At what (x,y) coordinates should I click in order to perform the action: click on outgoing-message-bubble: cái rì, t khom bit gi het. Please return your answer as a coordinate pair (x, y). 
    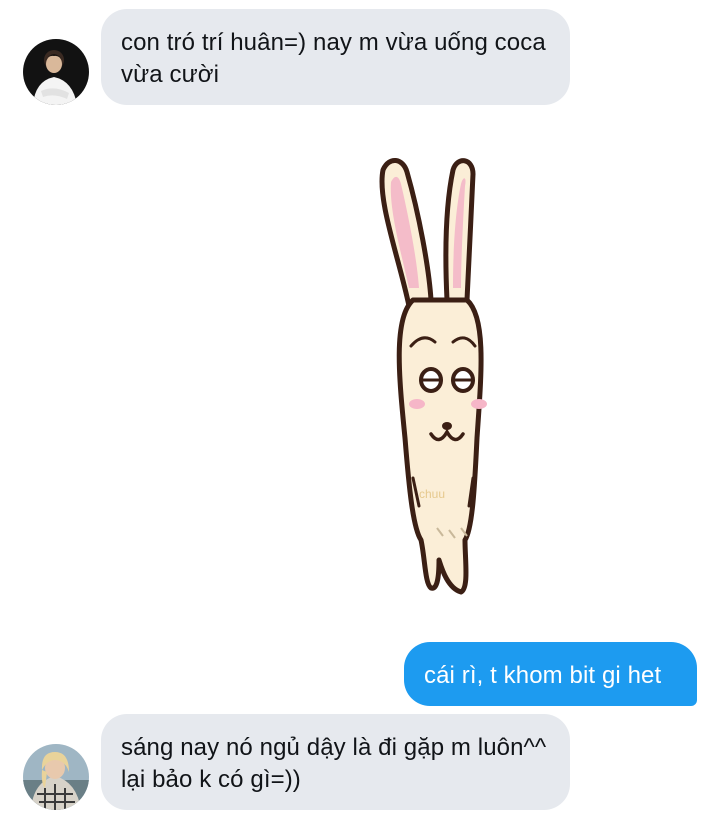
    Looking at the image, I should click on (550, 674).